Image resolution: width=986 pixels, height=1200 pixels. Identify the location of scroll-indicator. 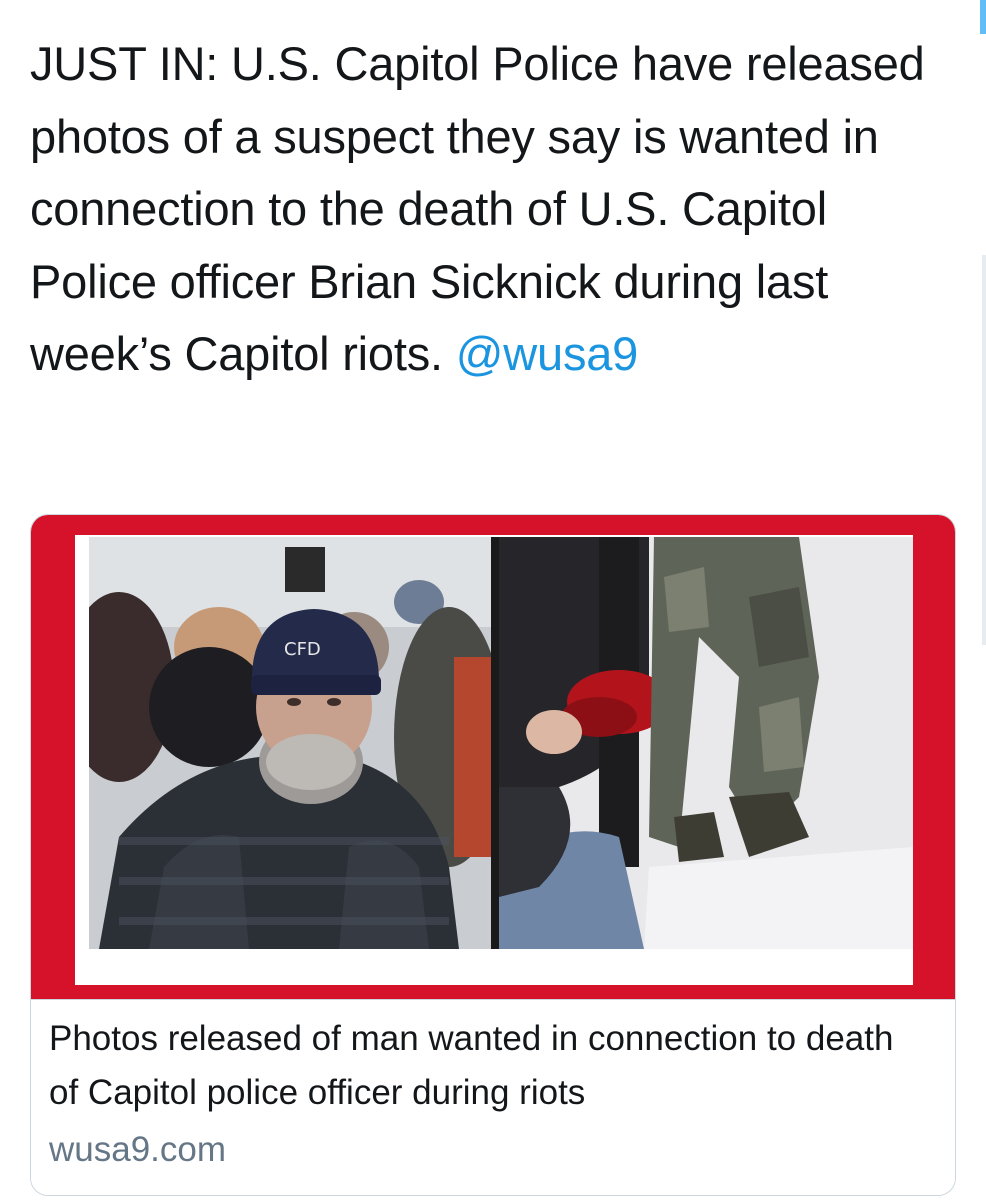
(983, 17).